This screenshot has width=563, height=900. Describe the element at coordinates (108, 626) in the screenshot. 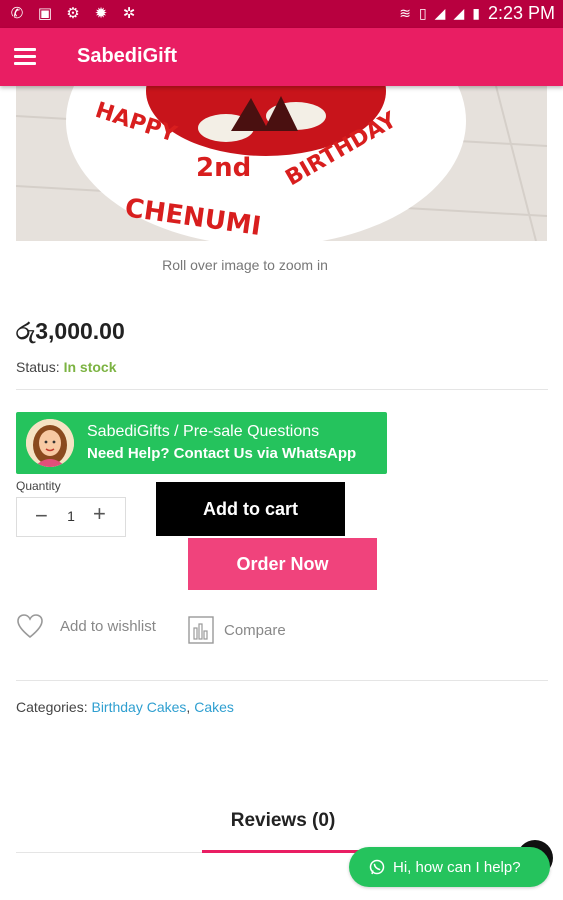

I see `wishlist-label: Add to wishlist` at that location.